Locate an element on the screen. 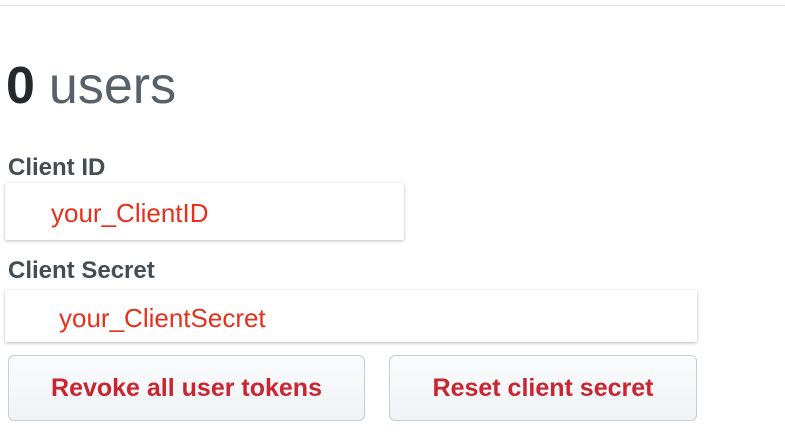 This screenshot has height=444, width=785. users-label: users is located at coordinates (112, 86).